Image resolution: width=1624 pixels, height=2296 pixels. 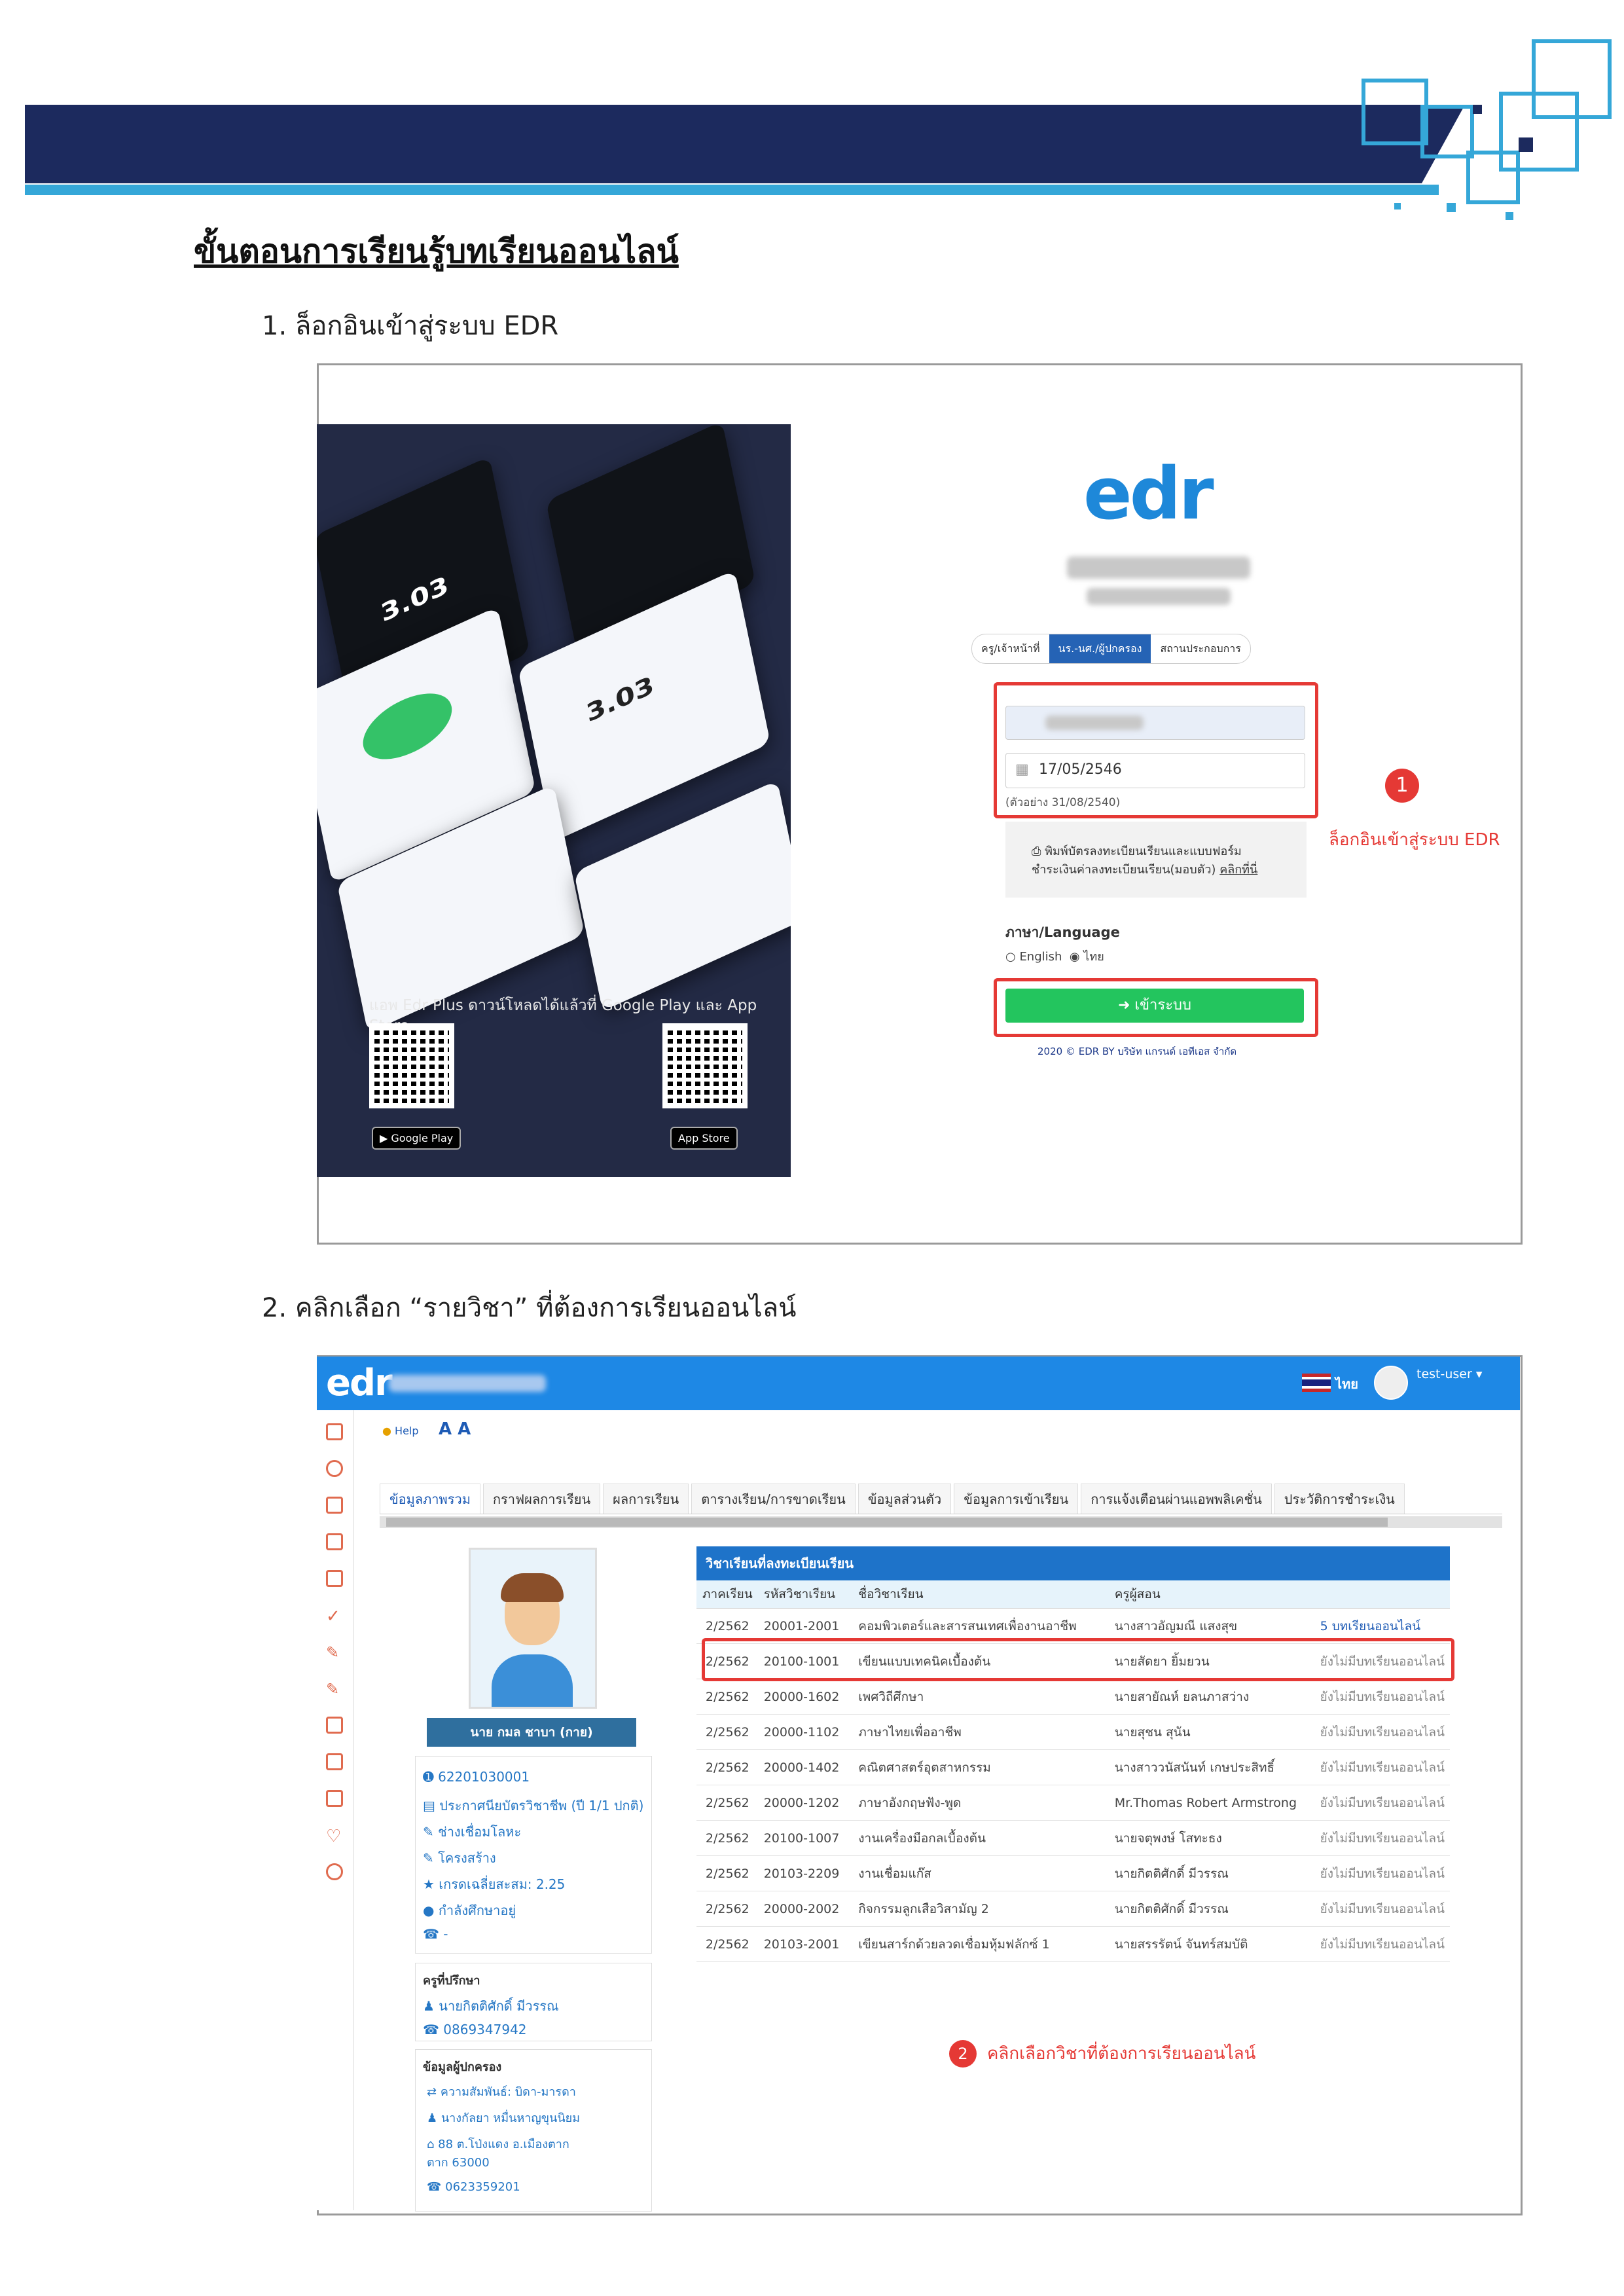 I want to click on annotation-1-marker: 1, so click(x=1402, y=786).